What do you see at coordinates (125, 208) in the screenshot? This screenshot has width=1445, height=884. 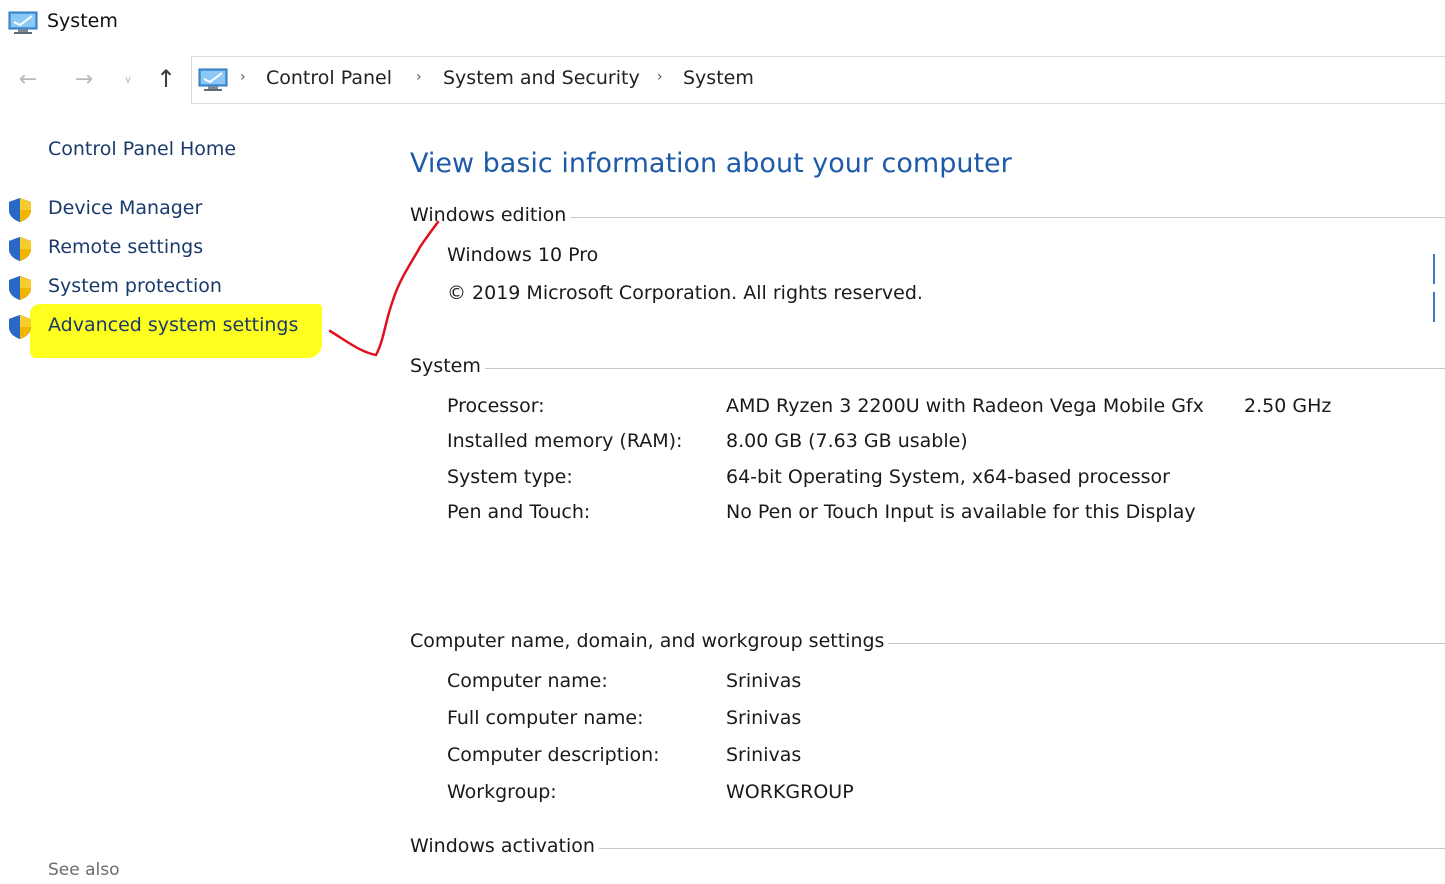 I see `task-label: Device Manager` at bounding box center [125, 208].